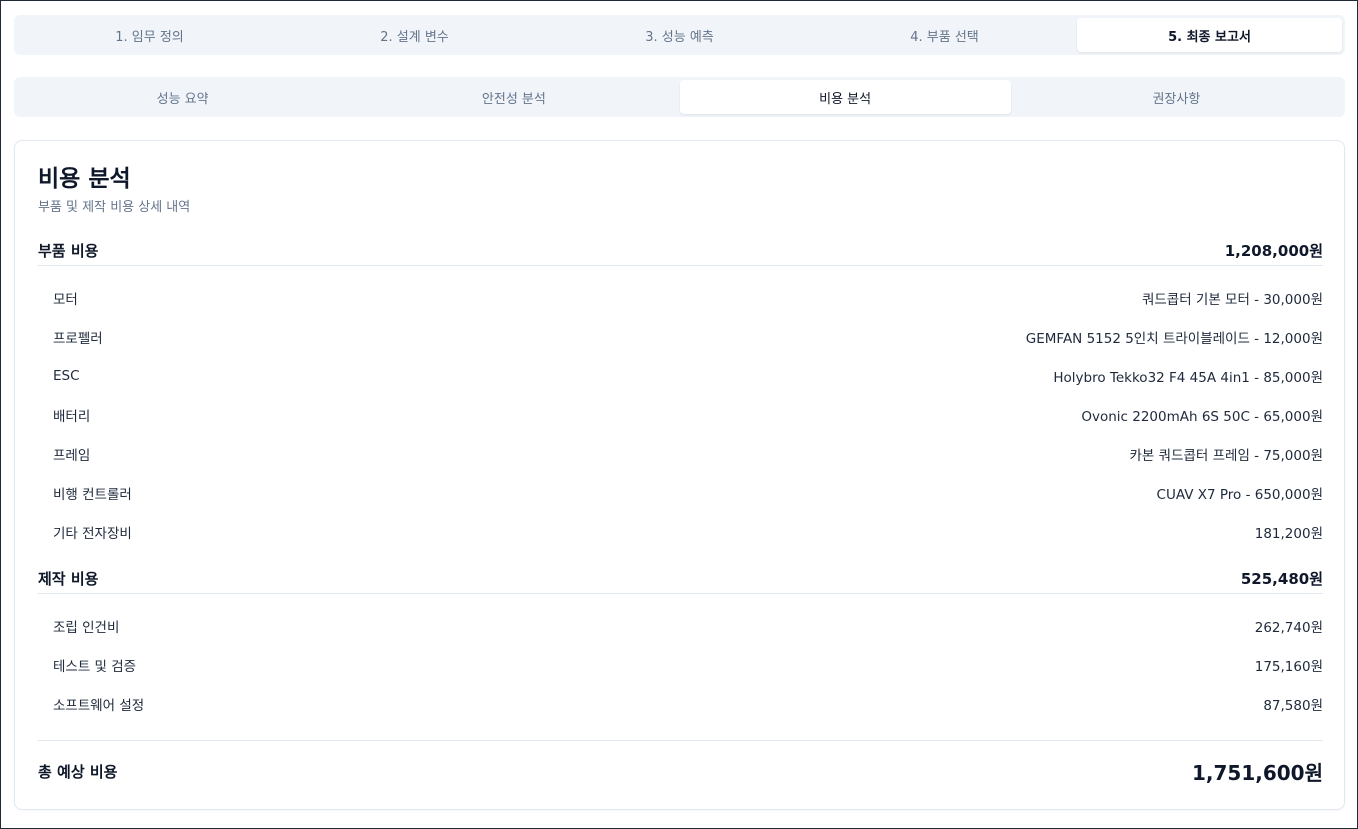 Image resolution: width=1358 pixels, height=829 pixels. I want to click on cost-item-assembly-labor: 조립 인건비 262,740원, so click(680, 626).